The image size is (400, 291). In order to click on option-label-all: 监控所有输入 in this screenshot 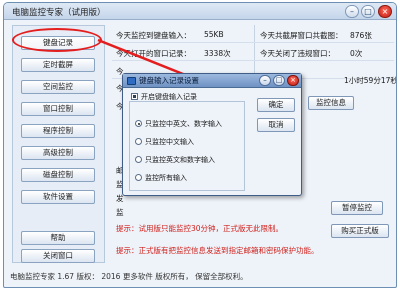, I will do `click(166, 178)`.